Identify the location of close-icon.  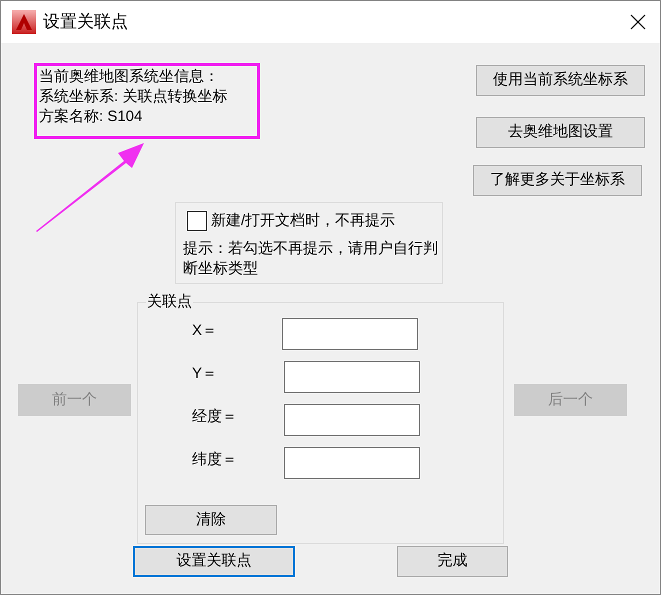
(638, 22).